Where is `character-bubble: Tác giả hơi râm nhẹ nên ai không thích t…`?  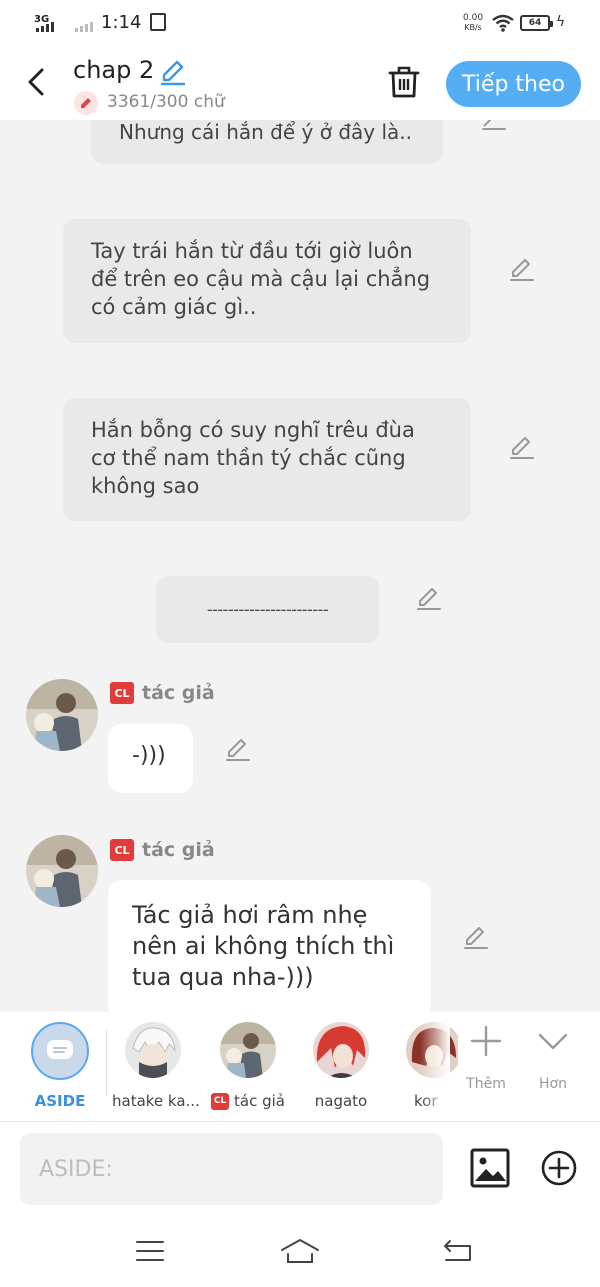
character-bubble: Tác giả hơi râm nhẹ nên ai không thích t… is located at coordinates (269, 946).